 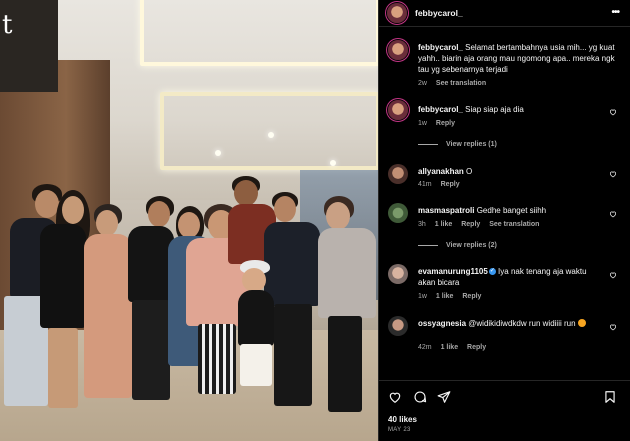 I want to click on comment-meta: 42m 1 like Reply, so click(x=455, y=347).